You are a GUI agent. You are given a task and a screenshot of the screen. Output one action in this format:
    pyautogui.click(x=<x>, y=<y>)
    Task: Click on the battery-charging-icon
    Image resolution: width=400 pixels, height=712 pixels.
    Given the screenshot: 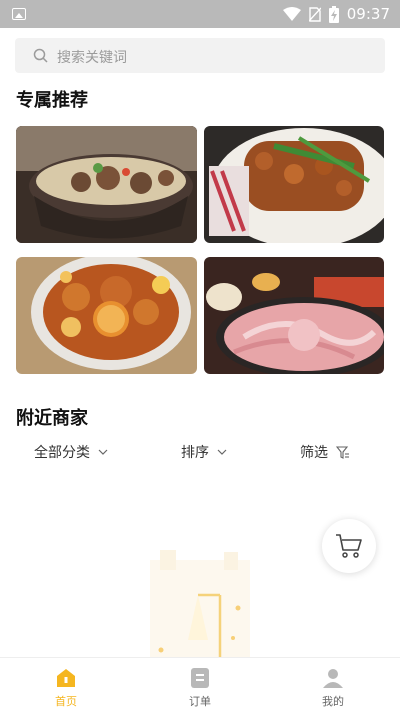 What is the action you would take?
    pyautogui.click(x=333, y=14)
    